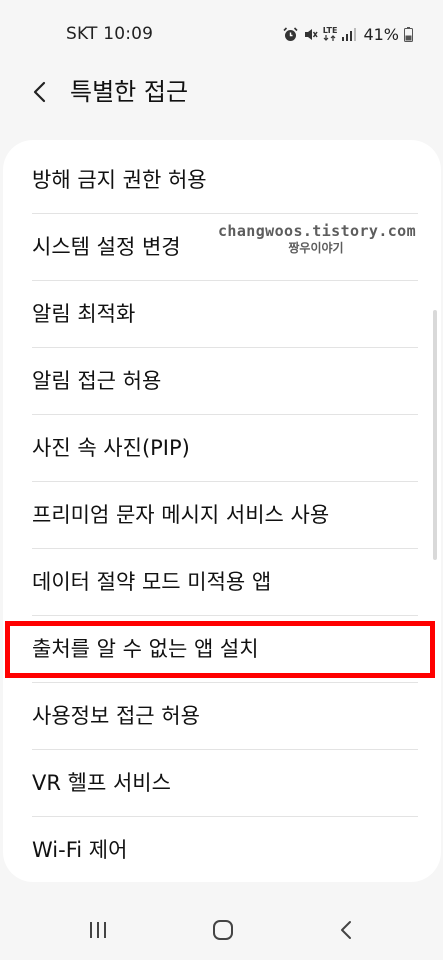  Describe the element at coordinates (222, 783) in the screenshot. I see `list-item-vr-helper: VR 헬프 서비스` at that location.